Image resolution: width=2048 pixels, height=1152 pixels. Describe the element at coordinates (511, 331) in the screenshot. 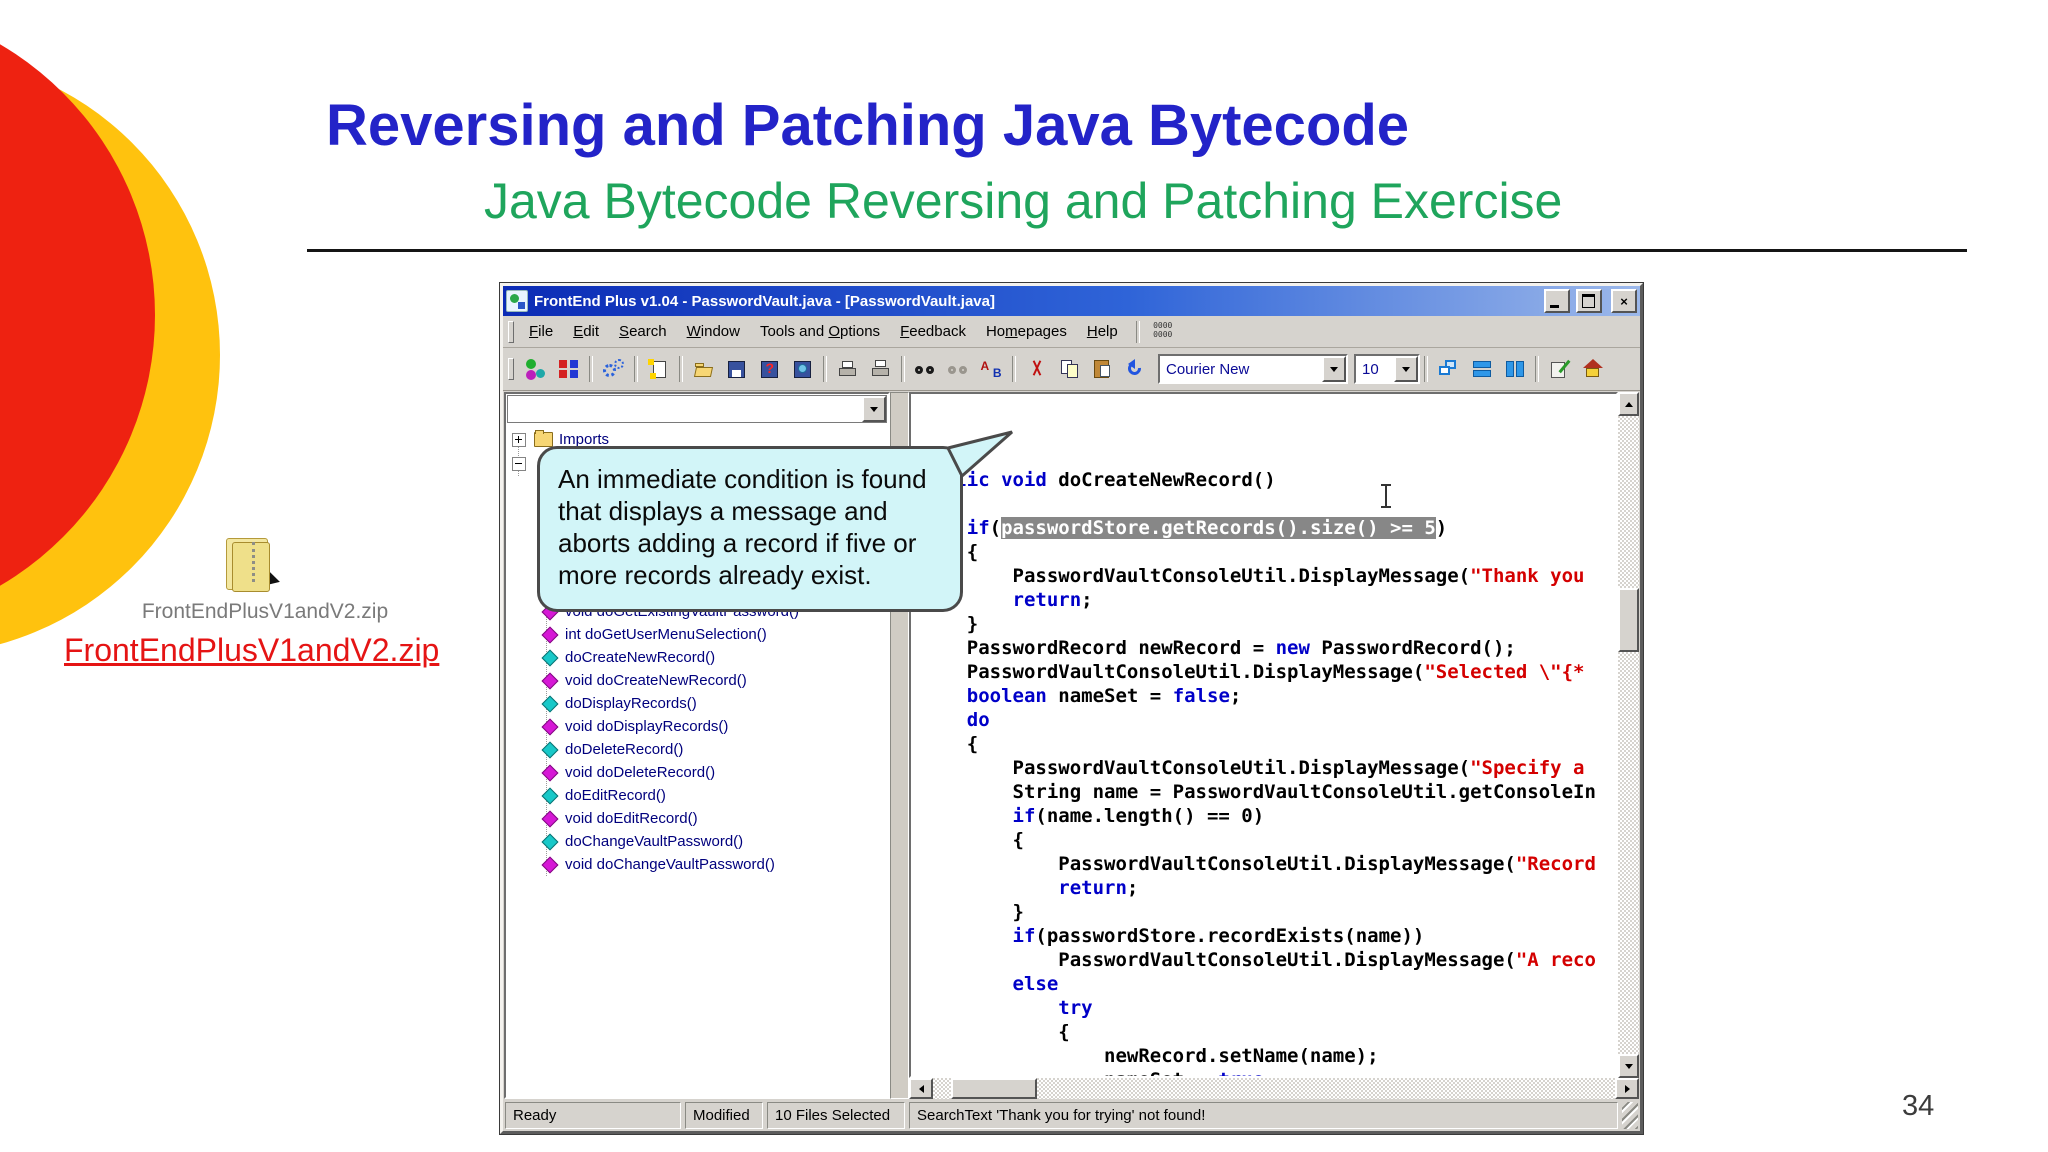

I see `menu-grip` at that location.